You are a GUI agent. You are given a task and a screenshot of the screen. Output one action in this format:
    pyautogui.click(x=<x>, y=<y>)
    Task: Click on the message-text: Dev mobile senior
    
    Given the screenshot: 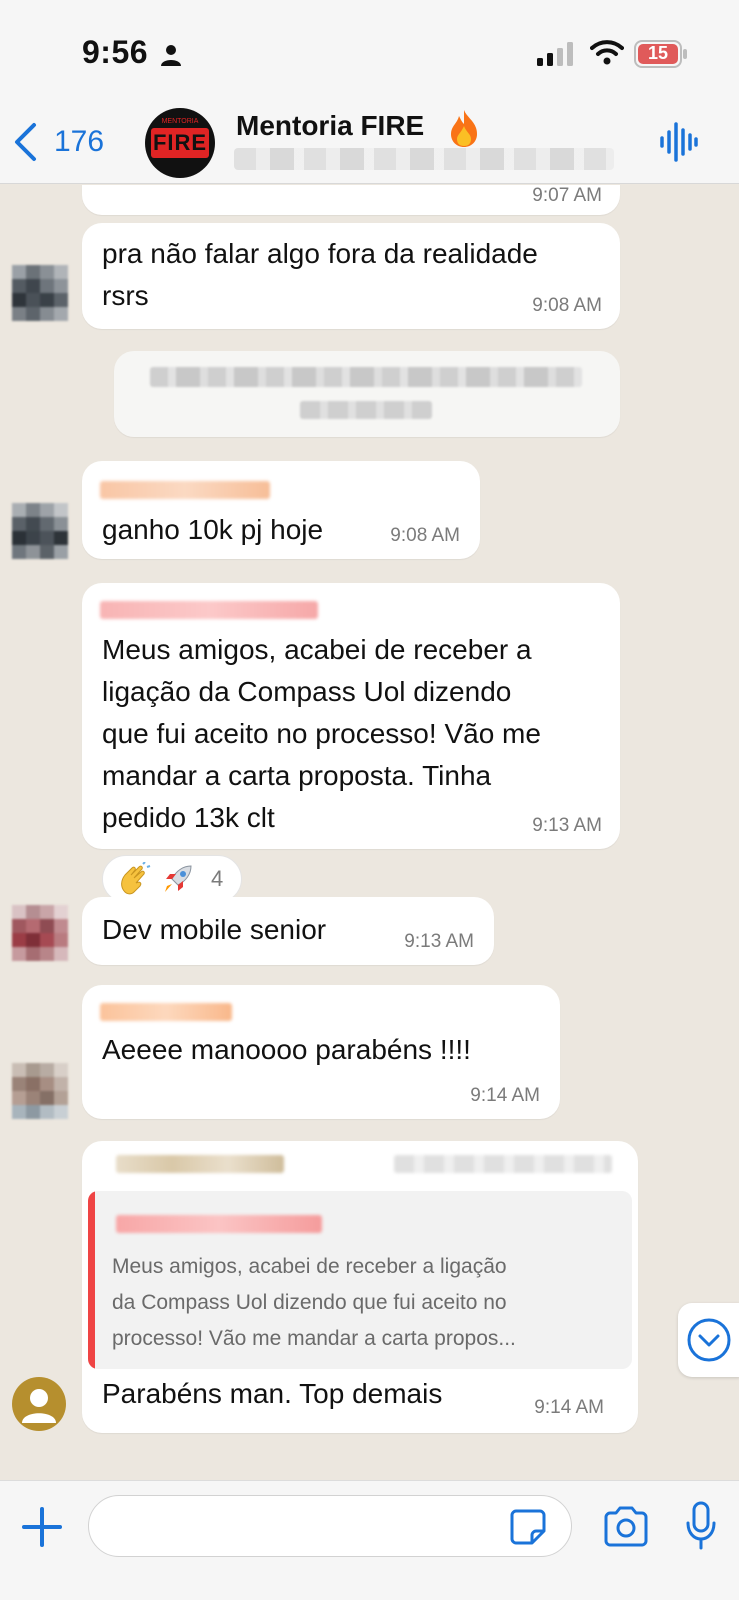 What is the action you would take?
    pyautogui.click(x=214, y=929)
    